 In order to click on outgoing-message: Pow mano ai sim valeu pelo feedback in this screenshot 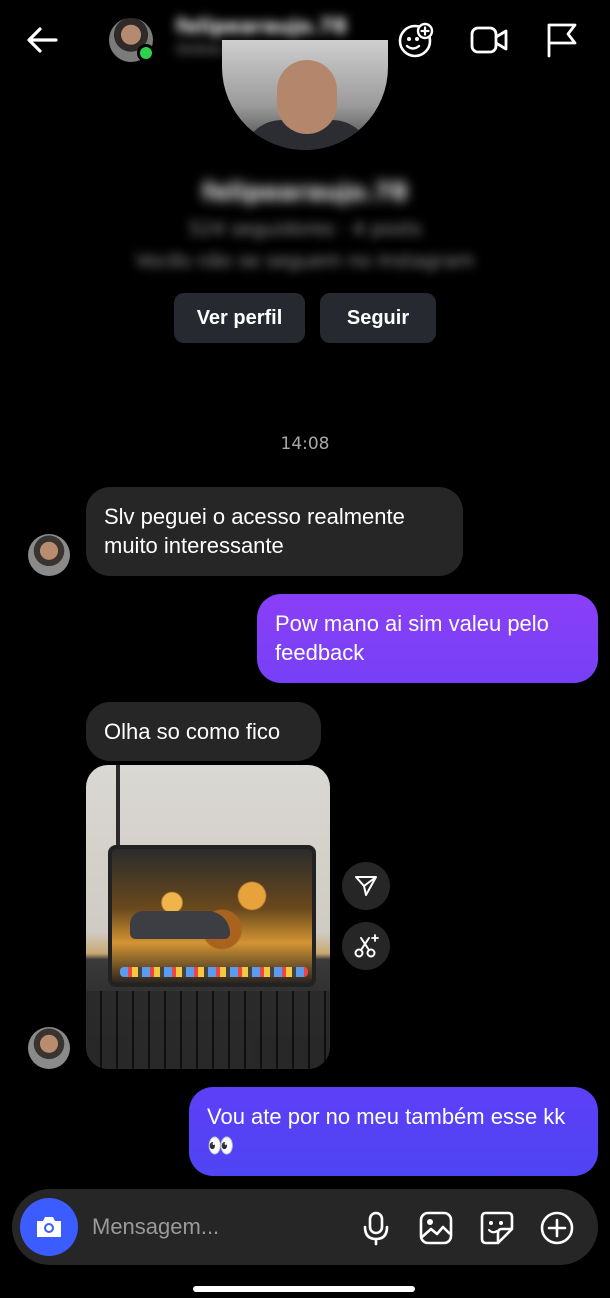, I will do `click(427, 638)`.